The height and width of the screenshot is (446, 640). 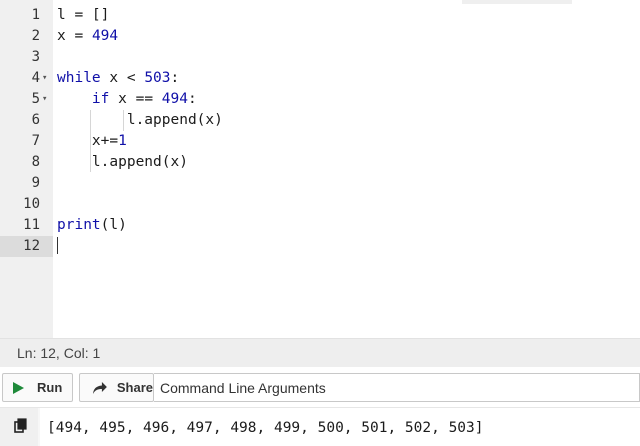 I want to click on run-label: Run, so click(x=50, y=387).